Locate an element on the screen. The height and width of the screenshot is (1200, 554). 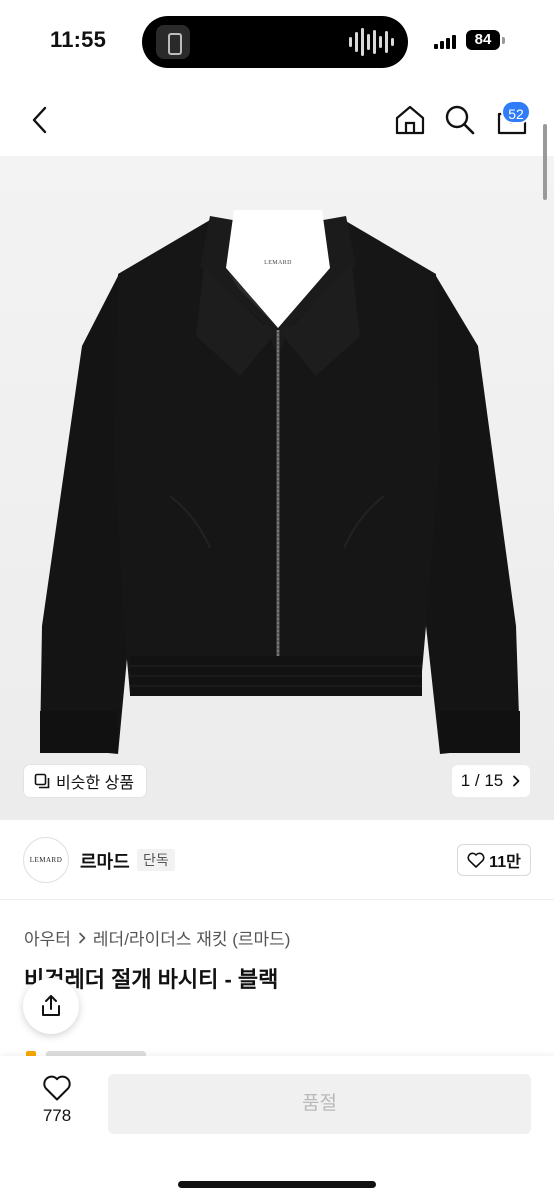
similar-products-label: 비슷한 상품 is located at coordinates (95, 783).